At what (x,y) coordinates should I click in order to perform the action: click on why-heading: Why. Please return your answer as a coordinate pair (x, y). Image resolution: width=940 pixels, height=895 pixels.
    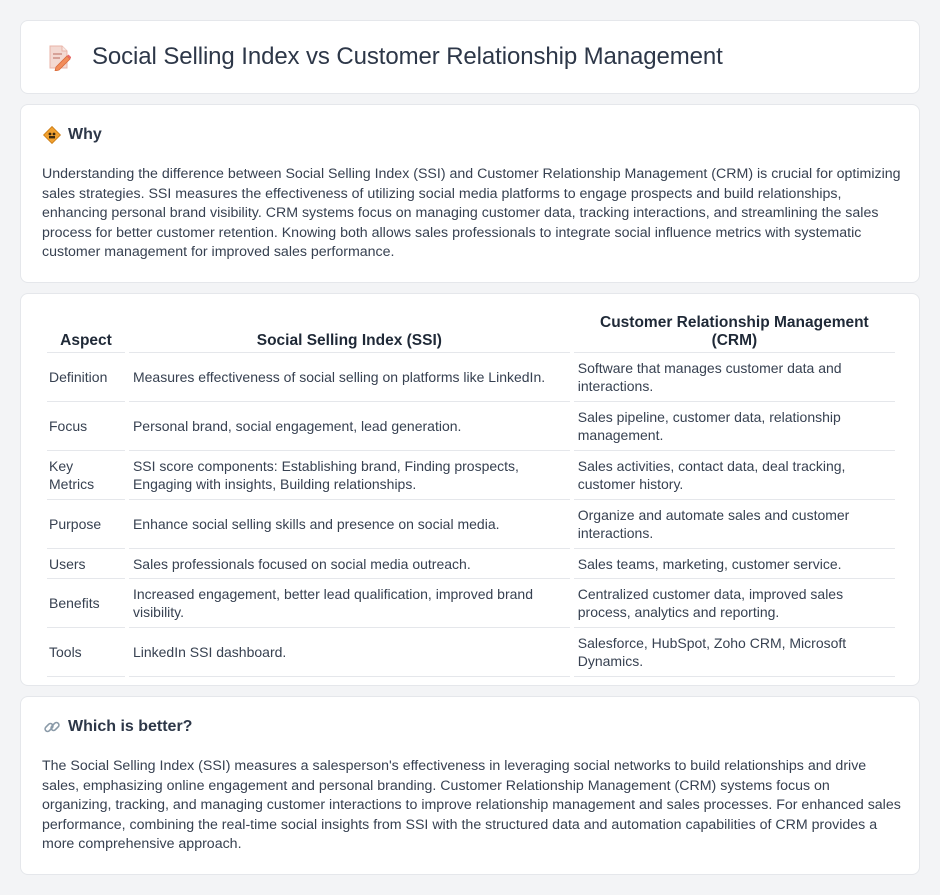
    Looking at the image, I should click on (72, 135).